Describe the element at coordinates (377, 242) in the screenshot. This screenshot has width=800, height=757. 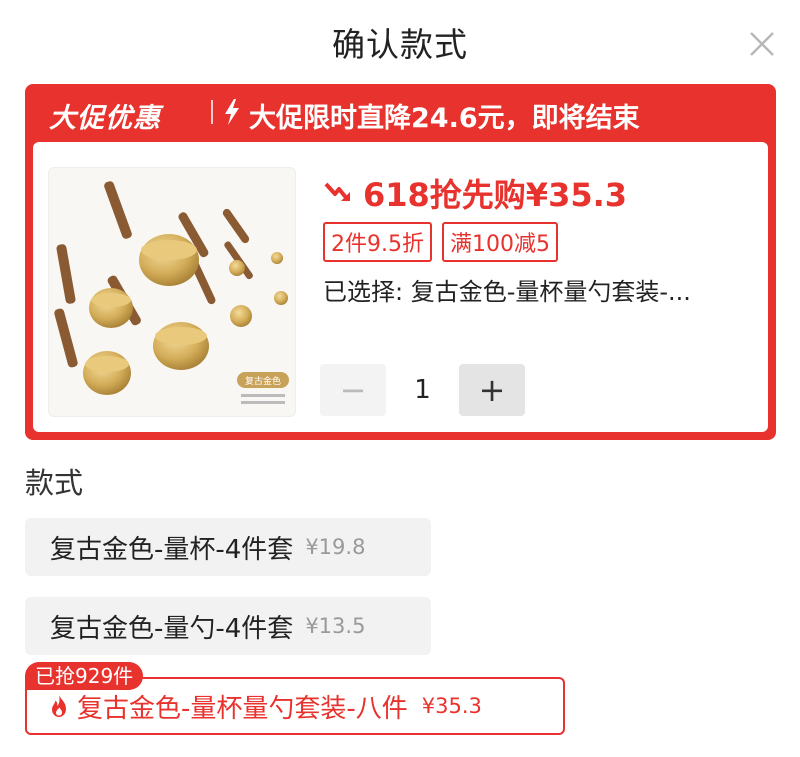
I see `coupon-badge: 2件9.5折` at that location.